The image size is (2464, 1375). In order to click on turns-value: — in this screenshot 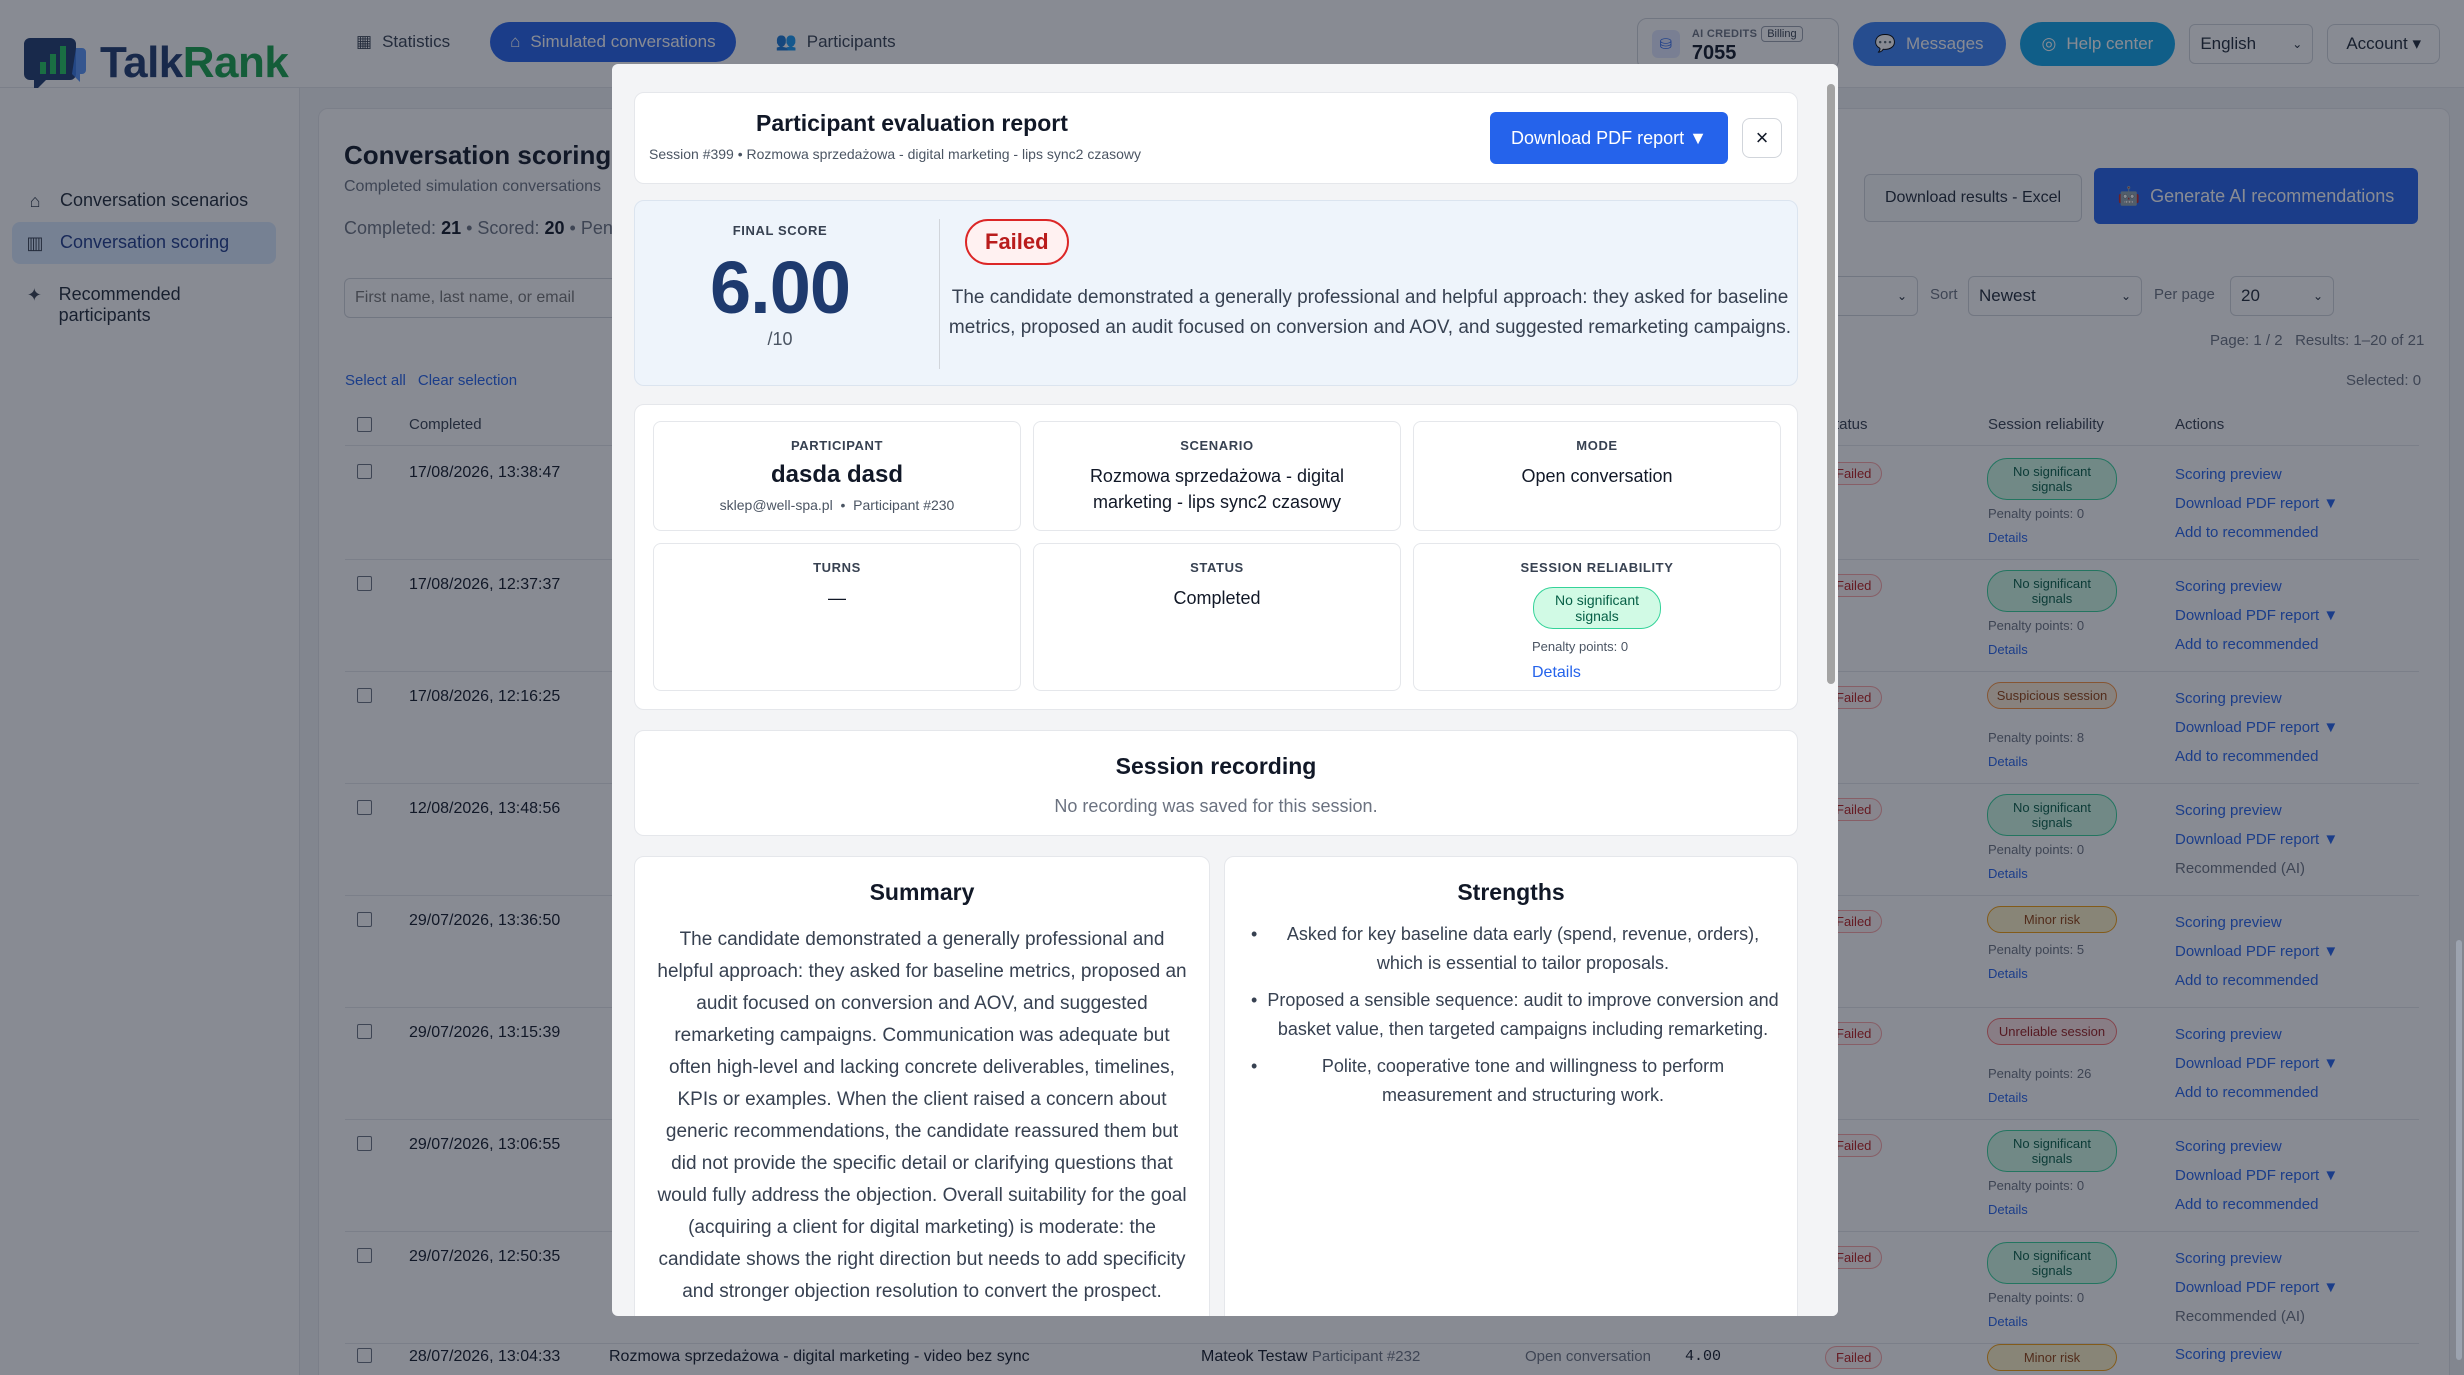, I will do `click(837, 598)`.